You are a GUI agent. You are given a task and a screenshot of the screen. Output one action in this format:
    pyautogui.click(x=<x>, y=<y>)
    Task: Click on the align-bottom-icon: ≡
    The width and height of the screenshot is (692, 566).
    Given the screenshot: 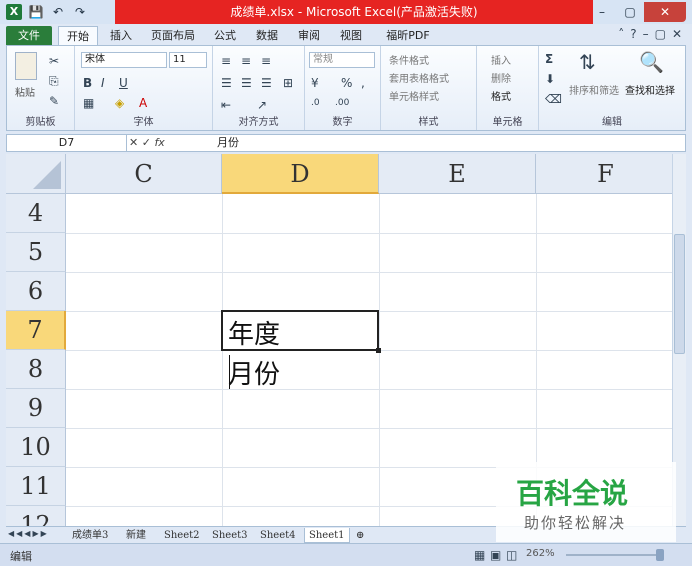 What is the action you would take?
    pyautogui.click(x=266, y=61)
    